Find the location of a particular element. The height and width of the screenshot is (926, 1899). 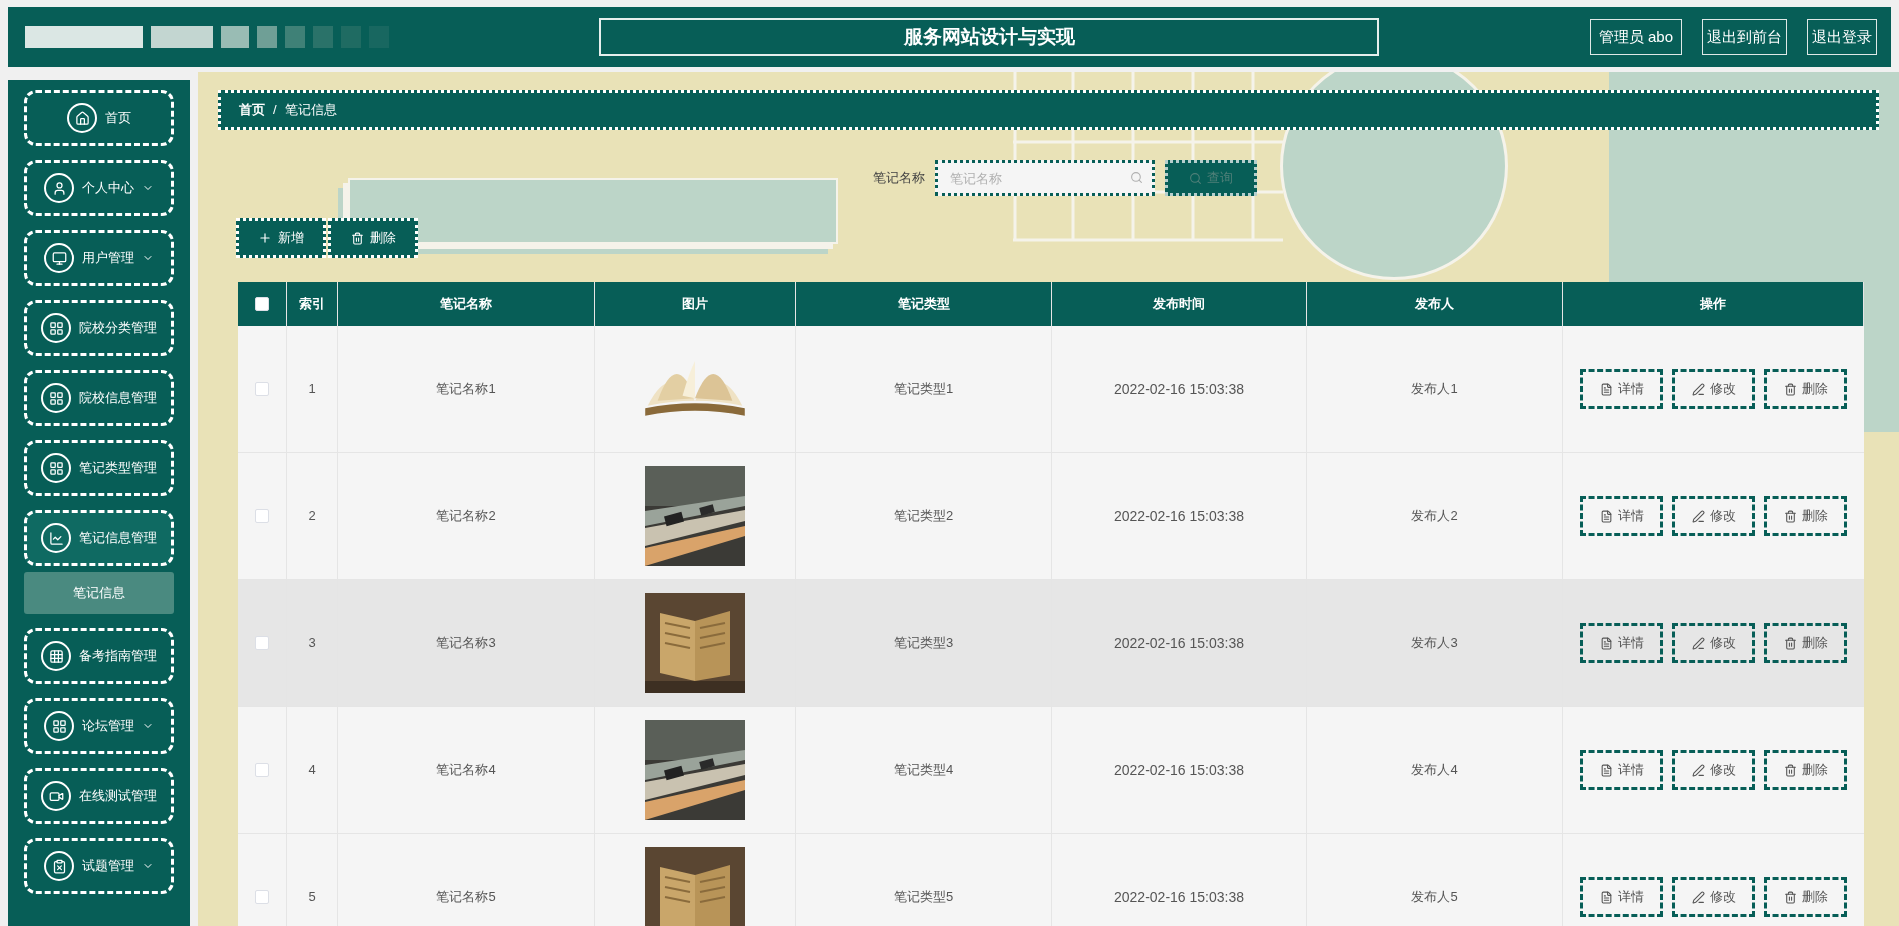

logout-link: 退出登录 is located at coordinates (1842, 37).